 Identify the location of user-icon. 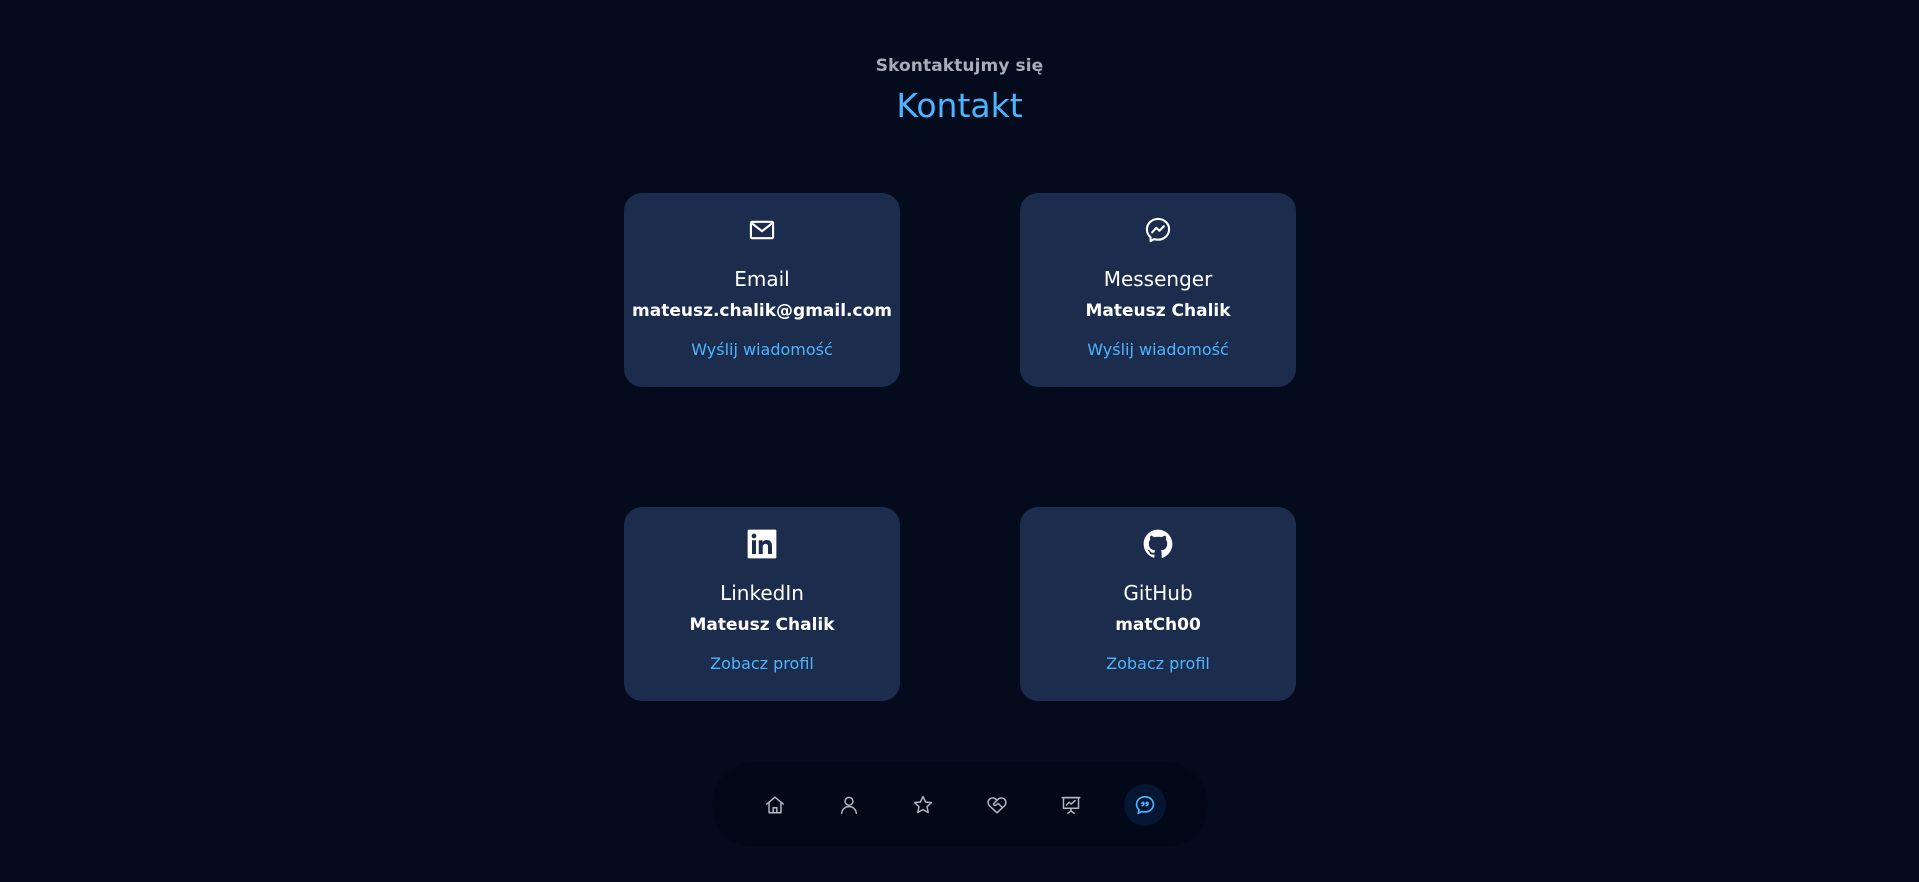
(849, 805).